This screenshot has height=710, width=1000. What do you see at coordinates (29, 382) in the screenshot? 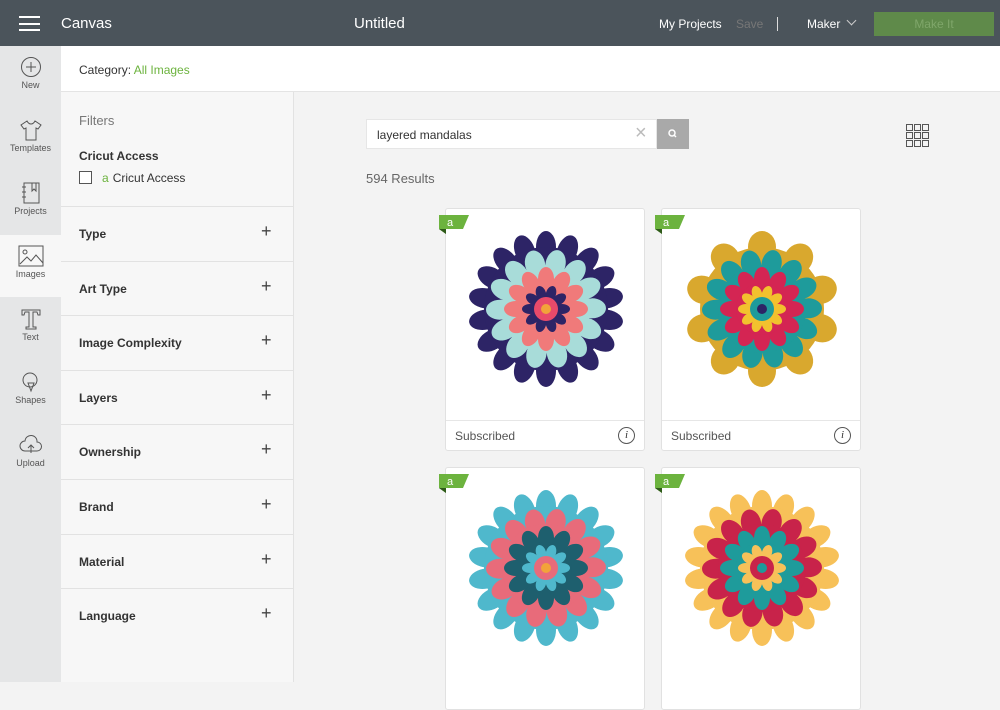
I see `shapes-icon` at bounding box center [29, 382].